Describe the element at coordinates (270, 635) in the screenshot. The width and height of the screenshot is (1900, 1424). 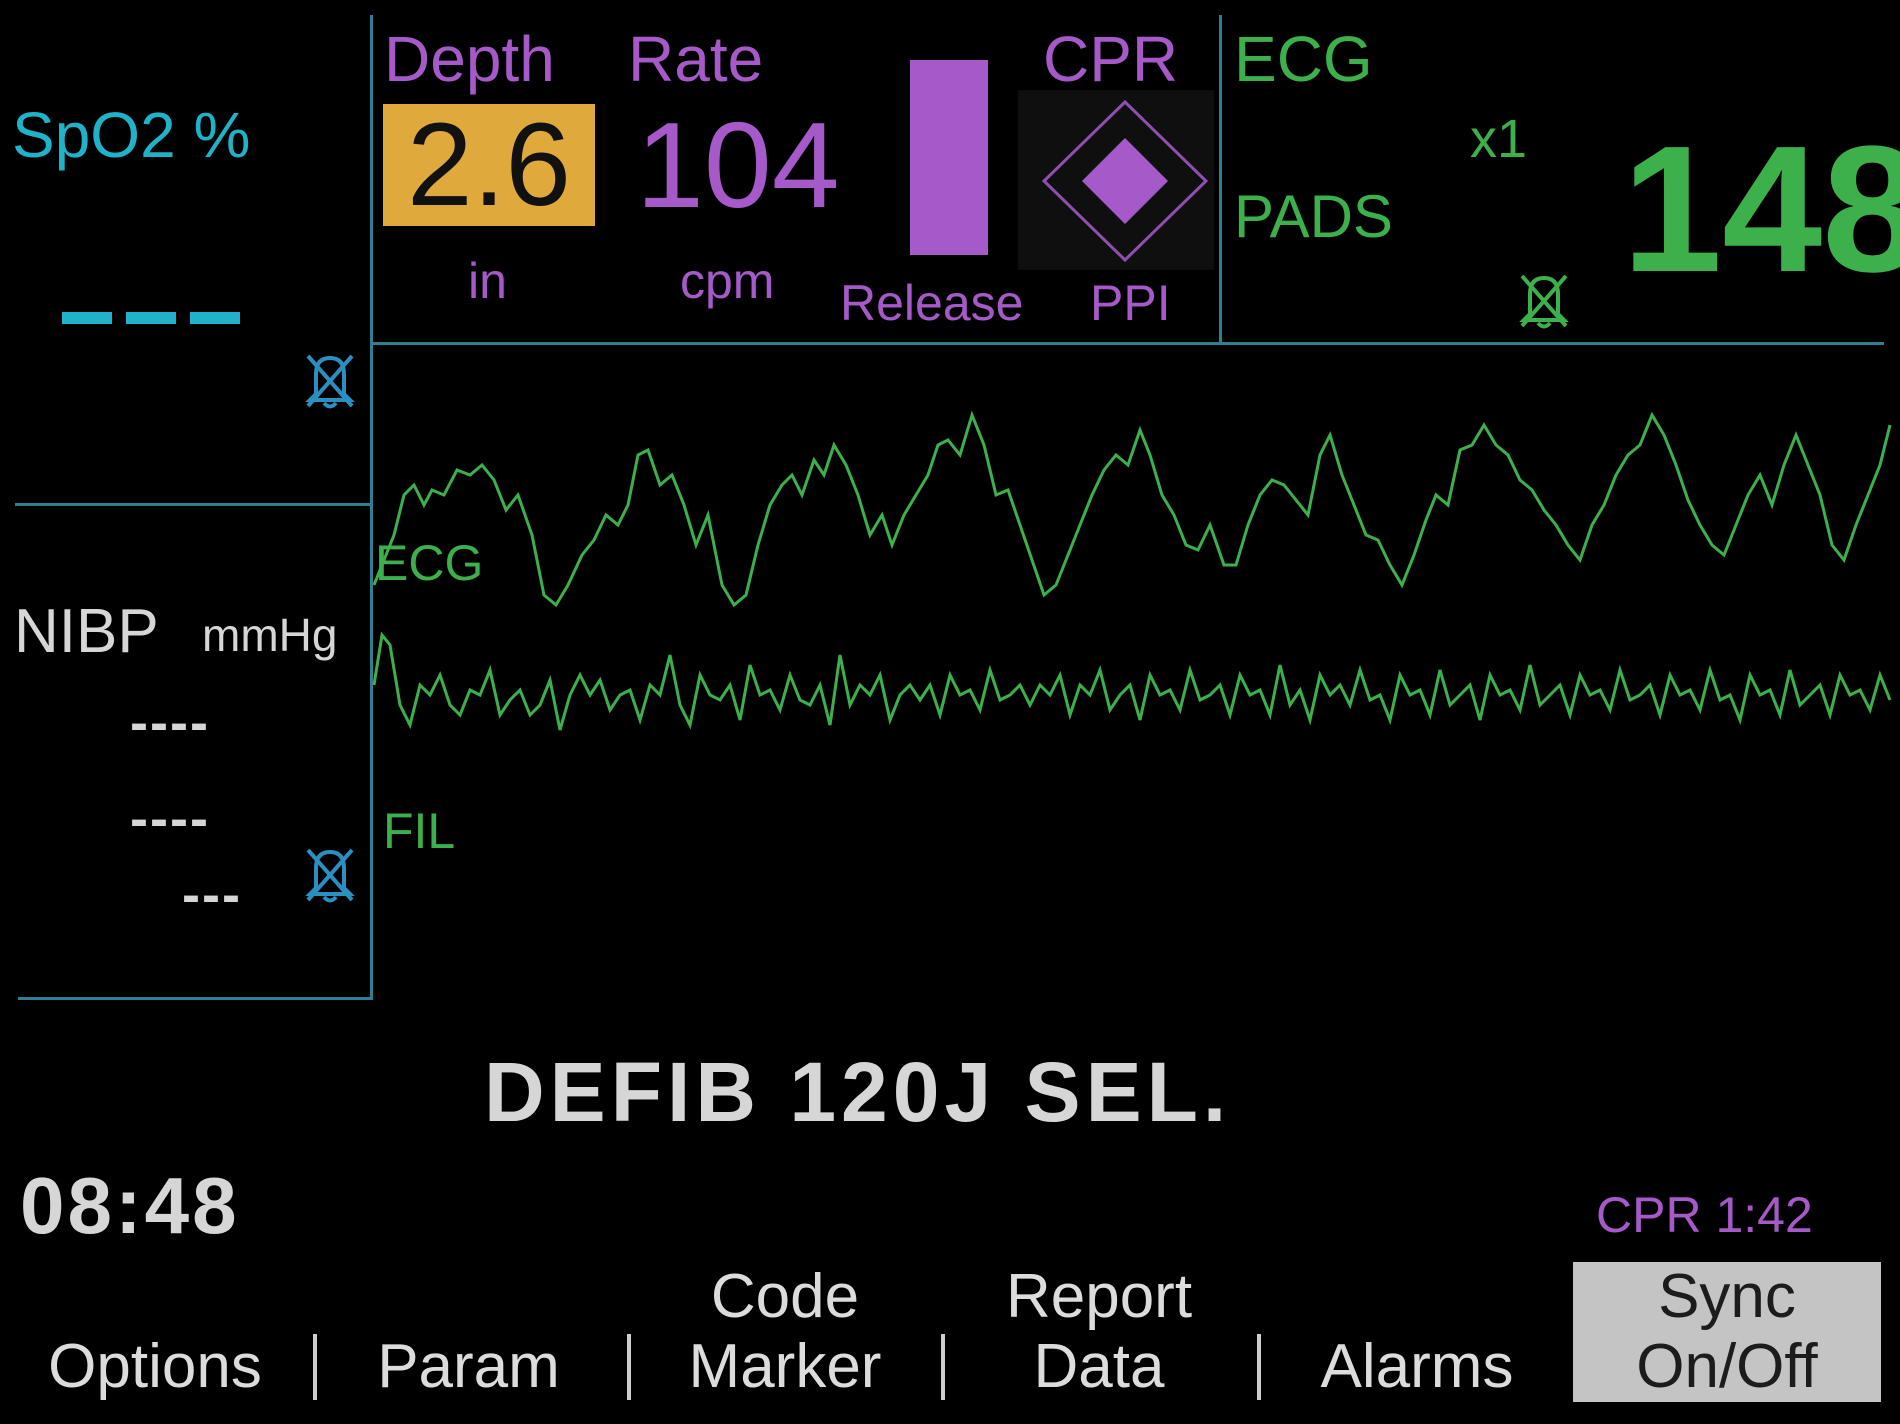
I see `nibp-unit: mmHg` at that location.